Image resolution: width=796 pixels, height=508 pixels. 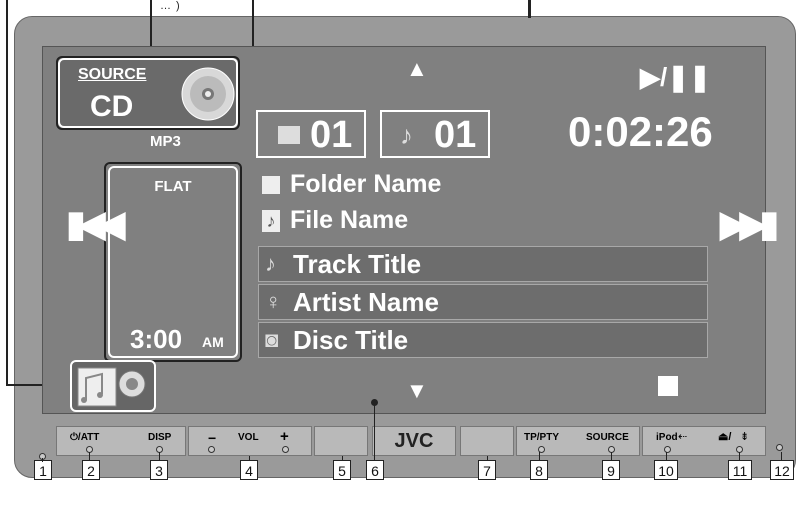 What do you see at coordinates (455, 135) in the screenshot?
I see `track-number: 01` at bounding box center [455, 135].